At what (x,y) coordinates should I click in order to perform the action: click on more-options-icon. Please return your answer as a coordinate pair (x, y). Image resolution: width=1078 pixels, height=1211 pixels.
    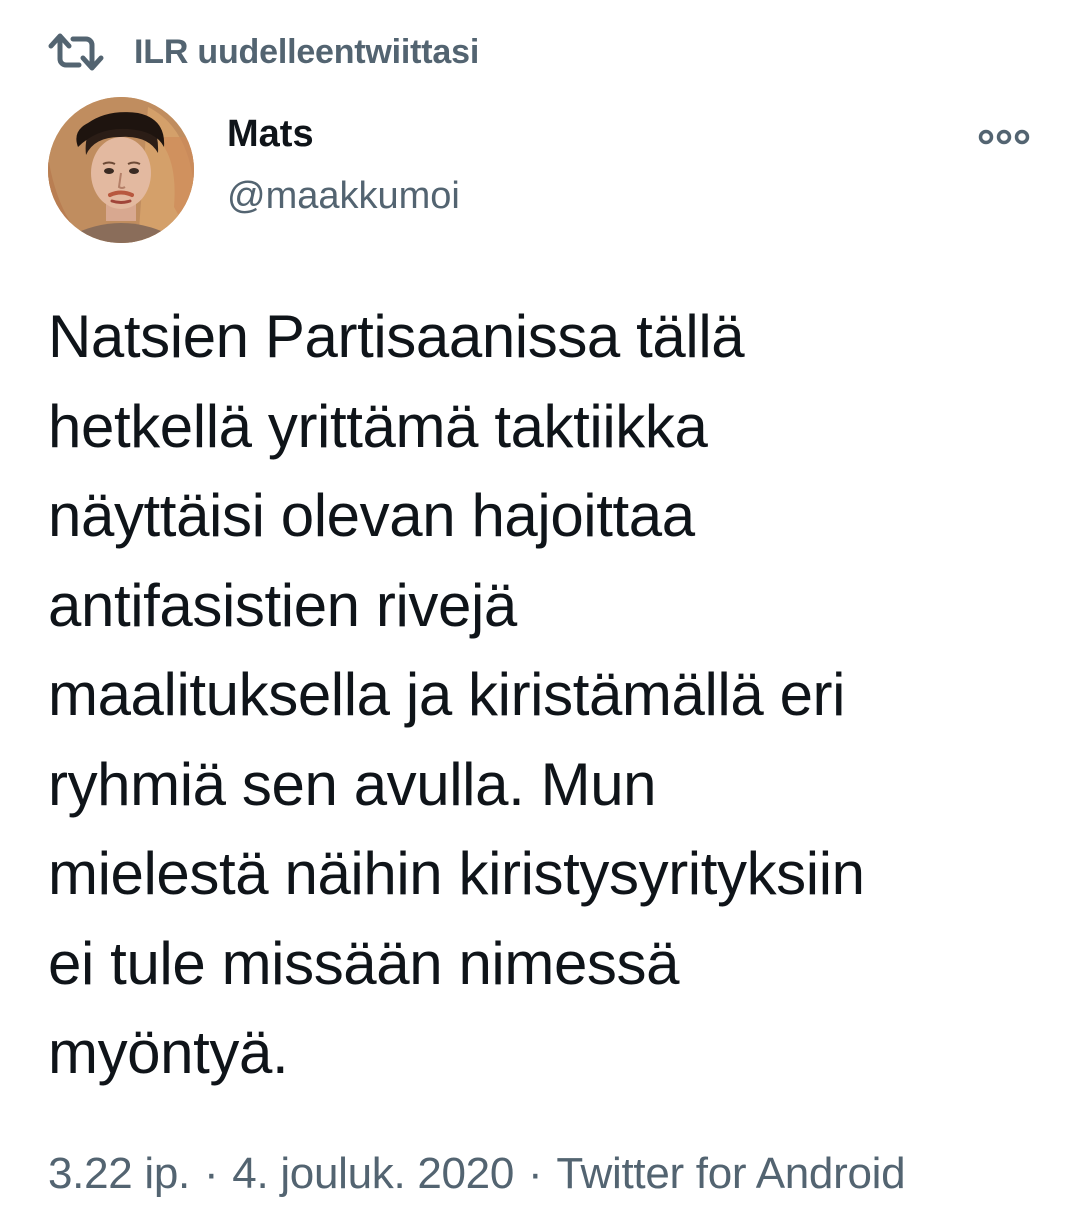
    Looking at the image, I should click on (1004, 137).